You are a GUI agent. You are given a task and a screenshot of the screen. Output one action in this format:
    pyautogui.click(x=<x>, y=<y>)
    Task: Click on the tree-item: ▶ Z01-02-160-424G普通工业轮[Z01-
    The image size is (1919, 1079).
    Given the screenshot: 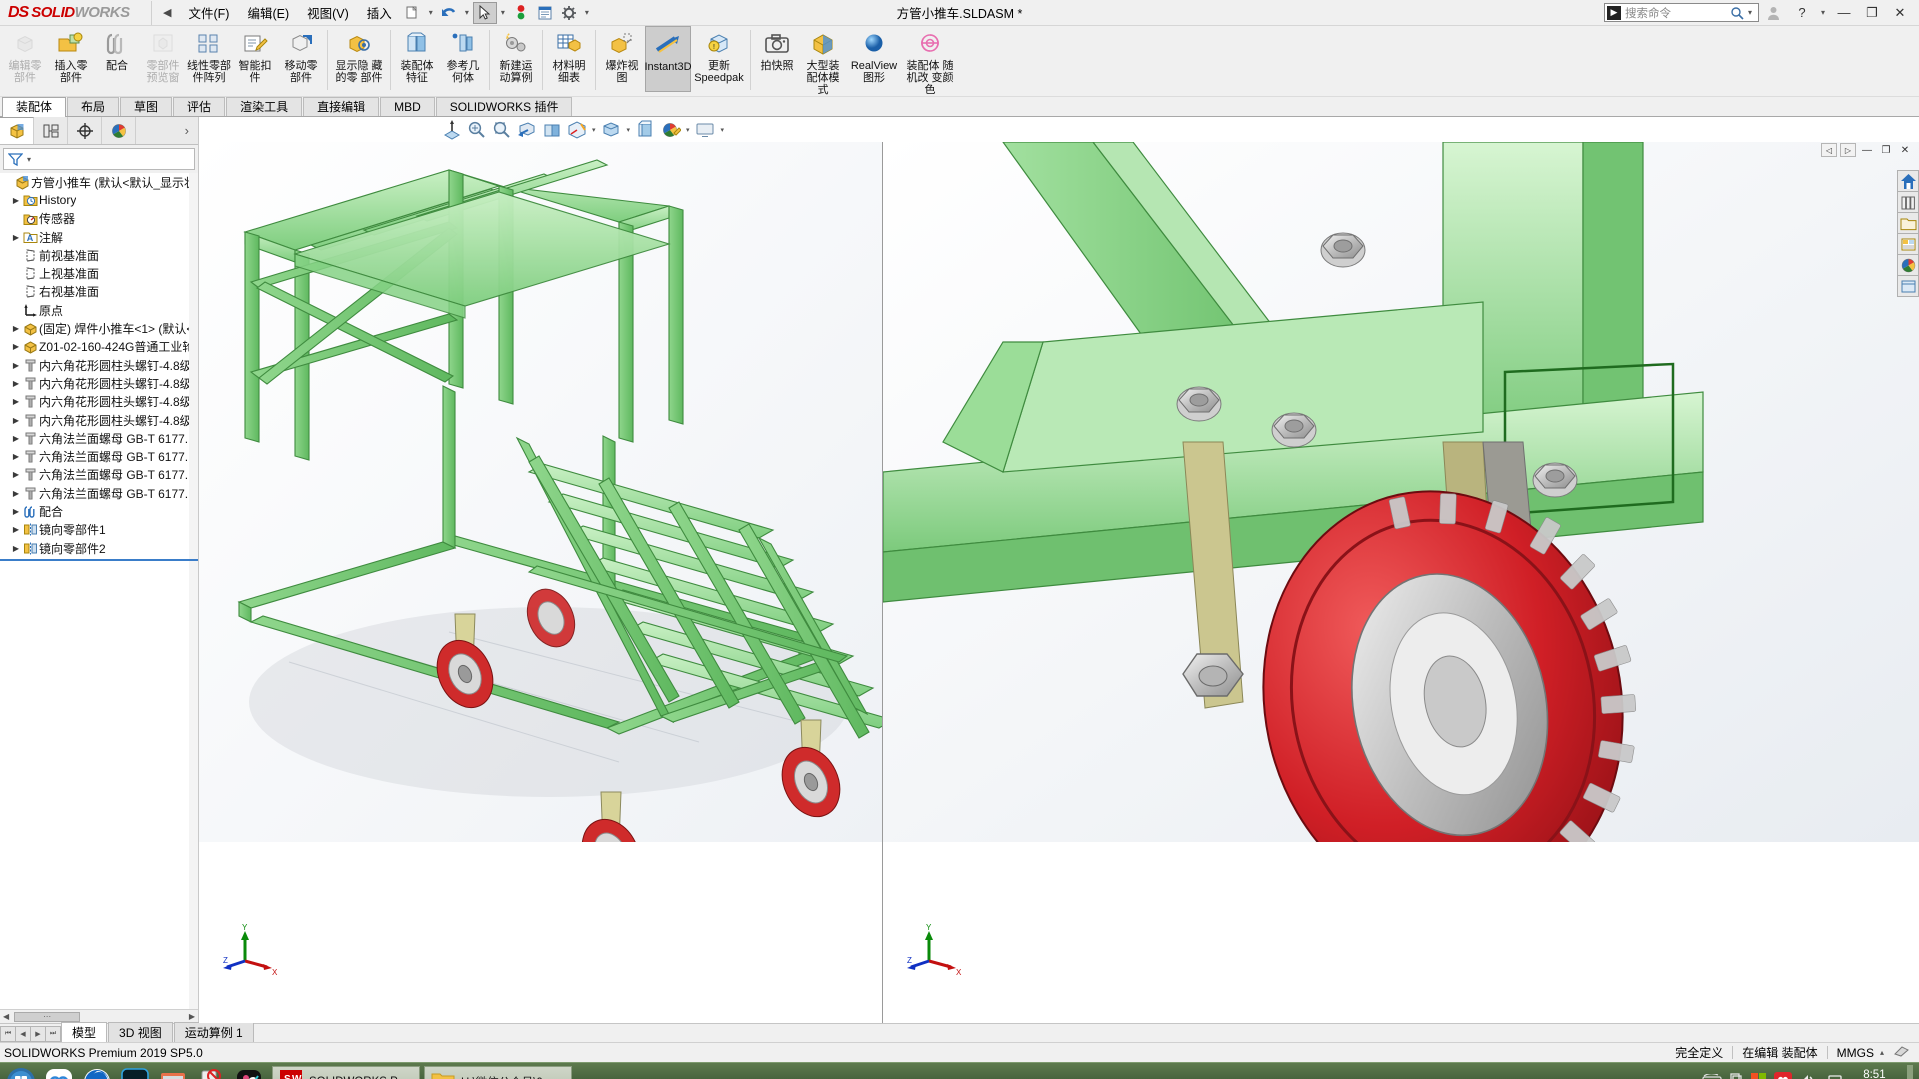 What is the action you would take?
    pyautogui.click(x=99, y=347)
    